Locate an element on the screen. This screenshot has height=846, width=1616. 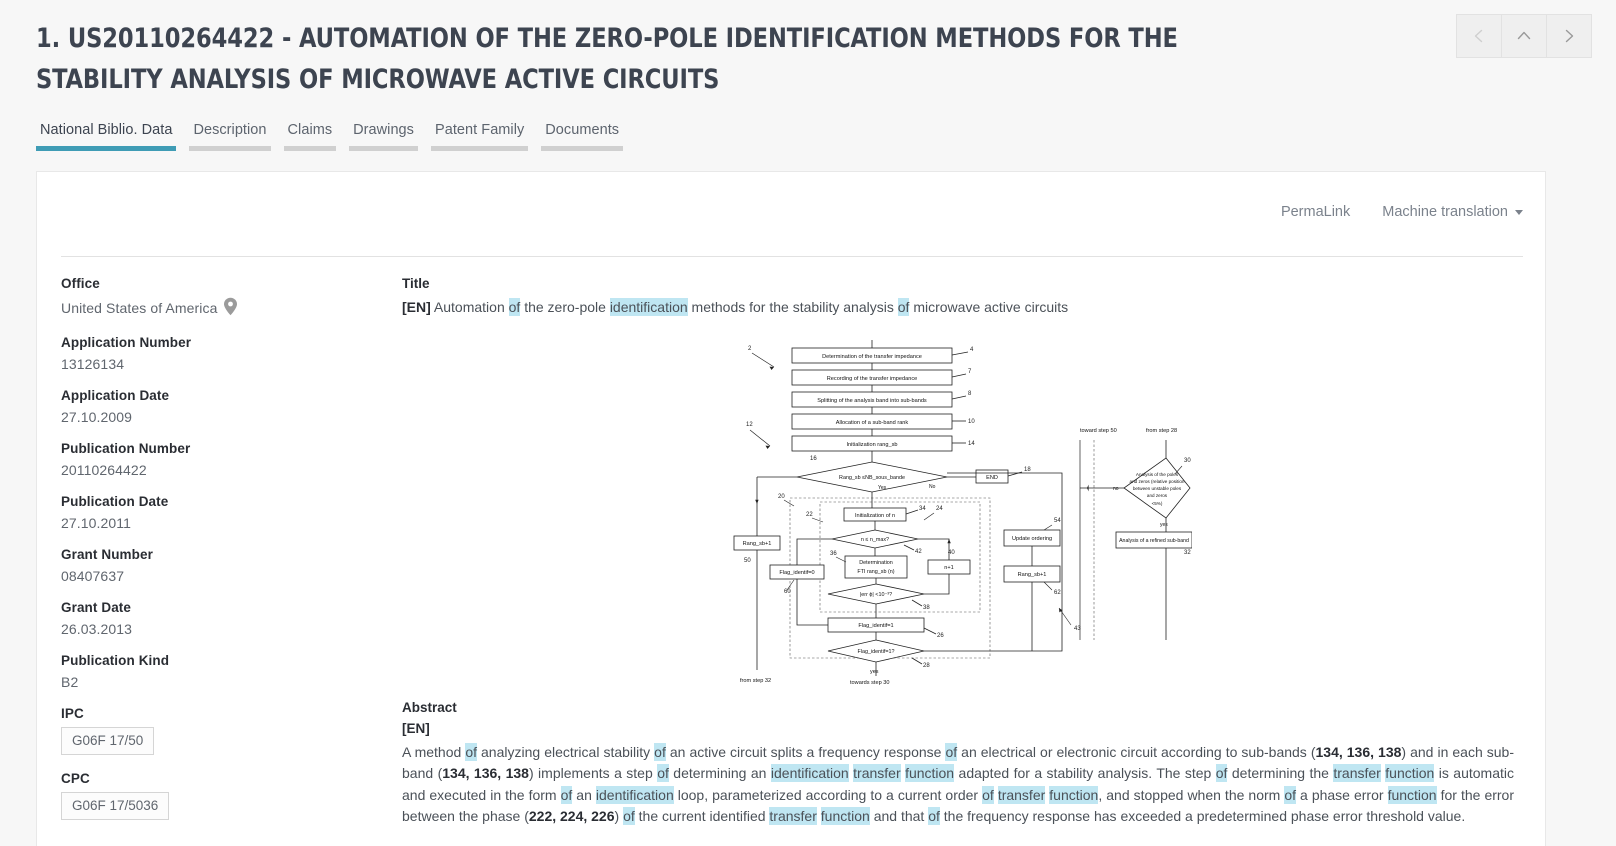
svg-text: 54 is located at coordinates (1057, 521).